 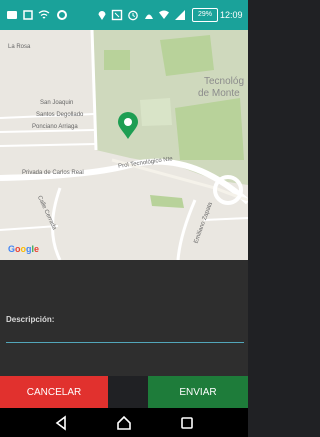 What do you see at coordinates (12, 15) in the screenshot?
I see `notification-icon` at bounding box center [12, 15].